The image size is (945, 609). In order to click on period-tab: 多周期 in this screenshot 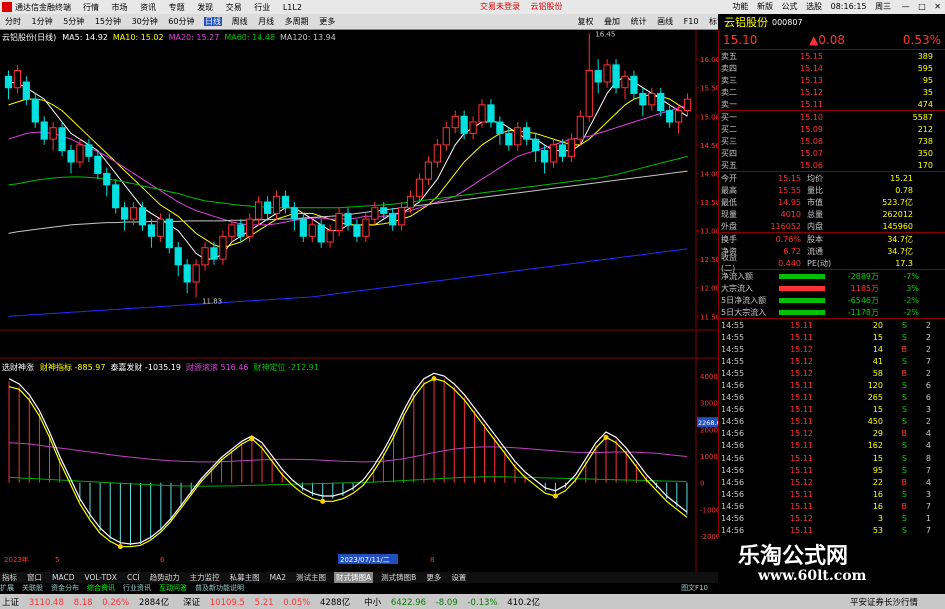, I will do `click(297, 21)`.